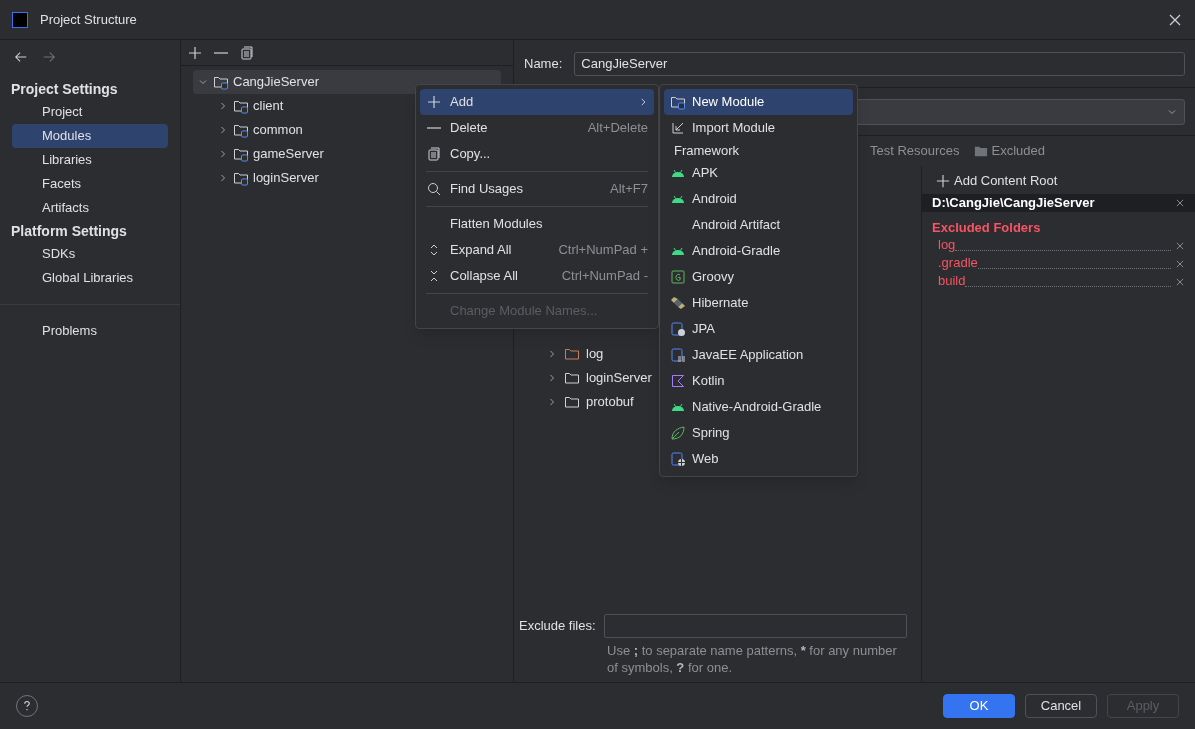 This screenshot has height=729, width=1195. What do you see at coordinates (1009, 151) in the screenshot?
I see `source-tab: Excluded` at bounding box center [1009, 151].